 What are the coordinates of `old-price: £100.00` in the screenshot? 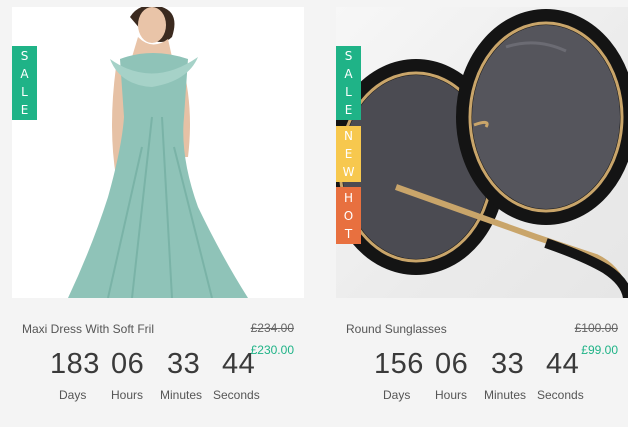 It's located at (596, 328).